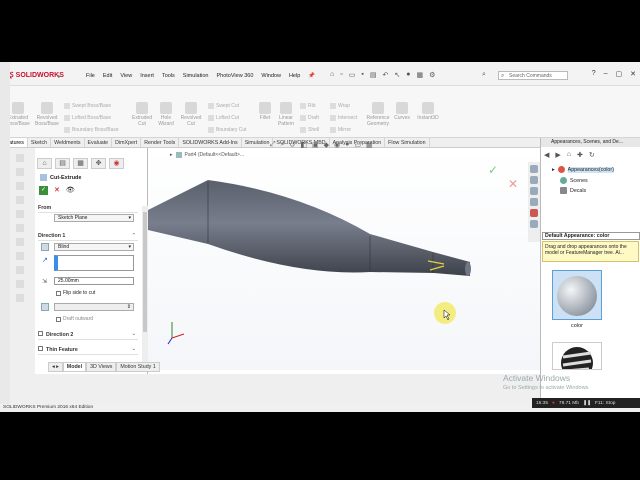 The height and width of the screenshot is (480, 640). What do you see at coordinates (88, 350) in the screenshot?
I see `thin-feature-section: Thin Feature ⌄` at bounding box center [88, 350].